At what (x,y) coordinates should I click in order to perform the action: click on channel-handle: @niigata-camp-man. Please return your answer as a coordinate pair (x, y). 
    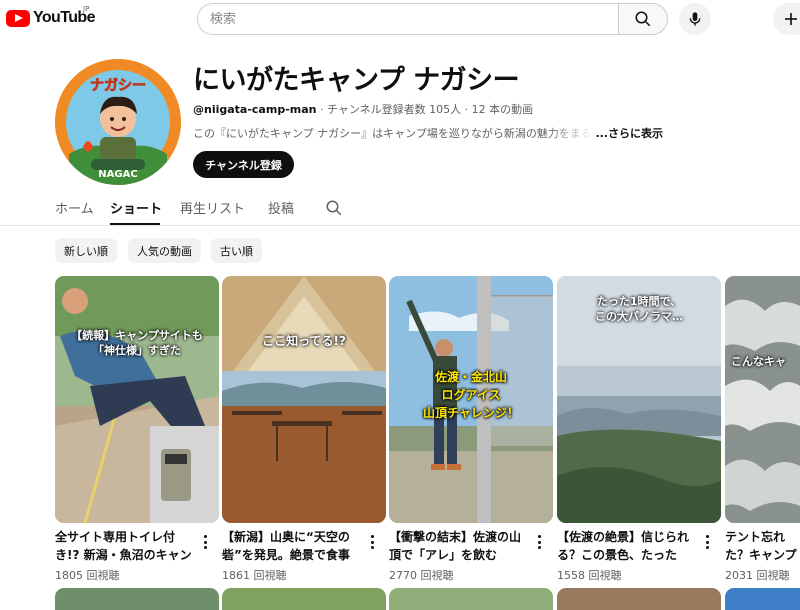
    Looking at the image, I should click on (255, 109).